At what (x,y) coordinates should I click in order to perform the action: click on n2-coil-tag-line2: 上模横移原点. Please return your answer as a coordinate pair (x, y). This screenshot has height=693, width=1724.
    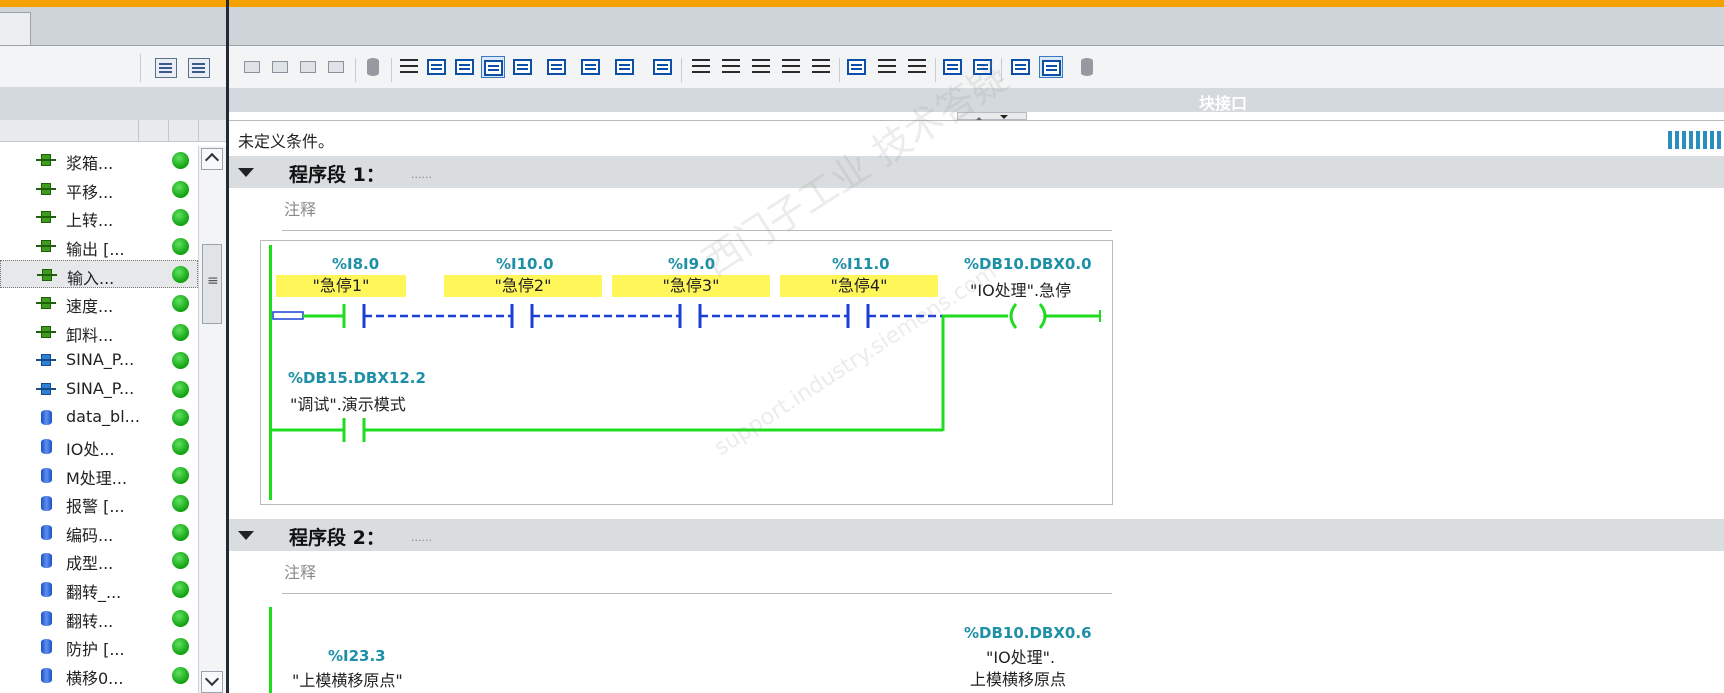
    Looking at the image, I should click on (1018, 678).